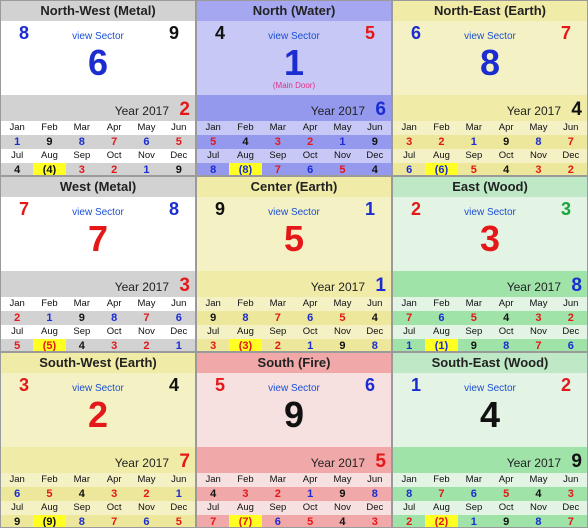 The width and height of the screenshot is (588, 528). Describe the element at coordinates (98, 414) in the screenshot. I see `center-star-number: 2` at that location.